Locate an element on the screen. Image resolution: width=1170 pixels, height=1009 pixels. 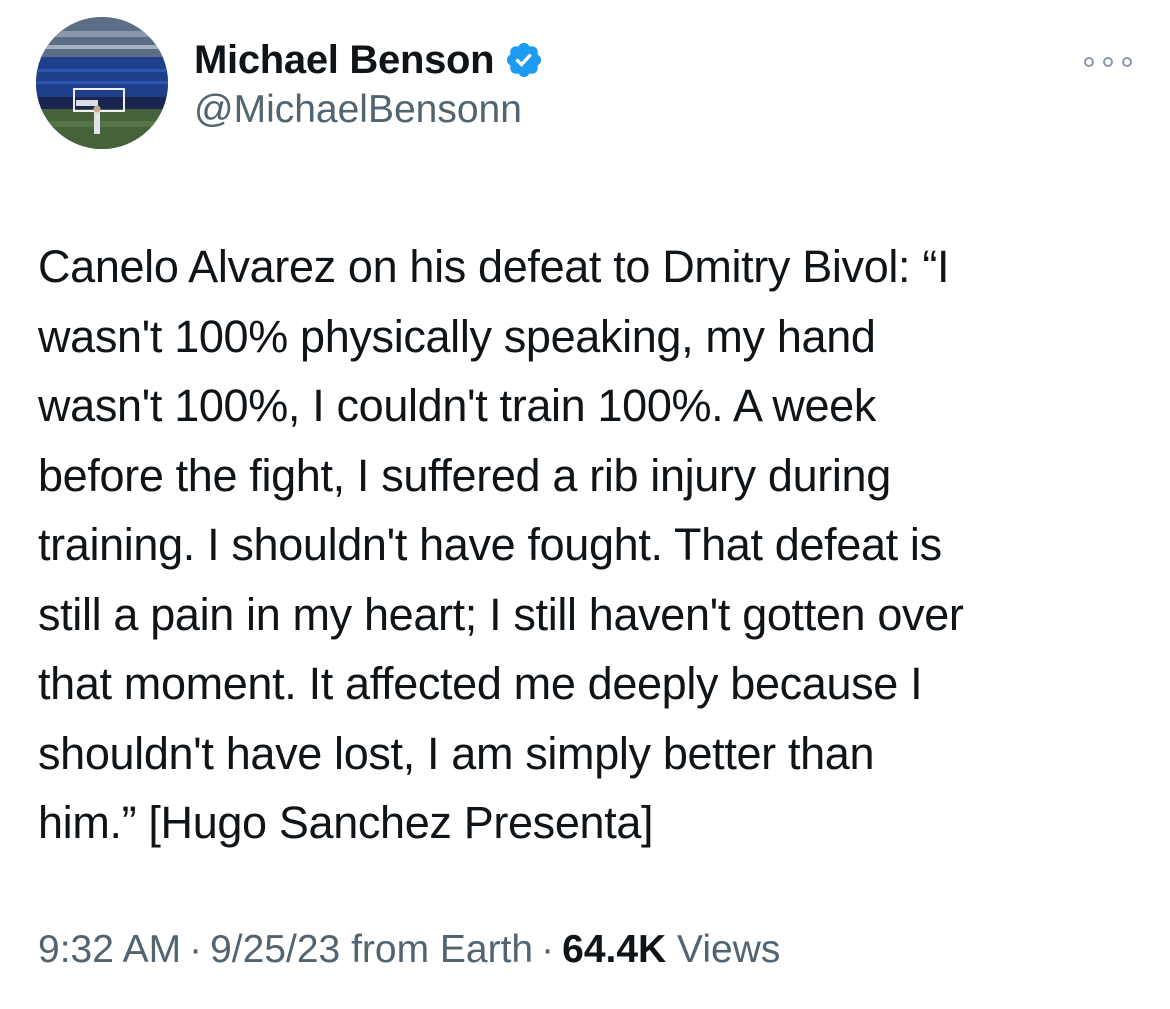
more-options-icon is located at coordinates (1108, 62).